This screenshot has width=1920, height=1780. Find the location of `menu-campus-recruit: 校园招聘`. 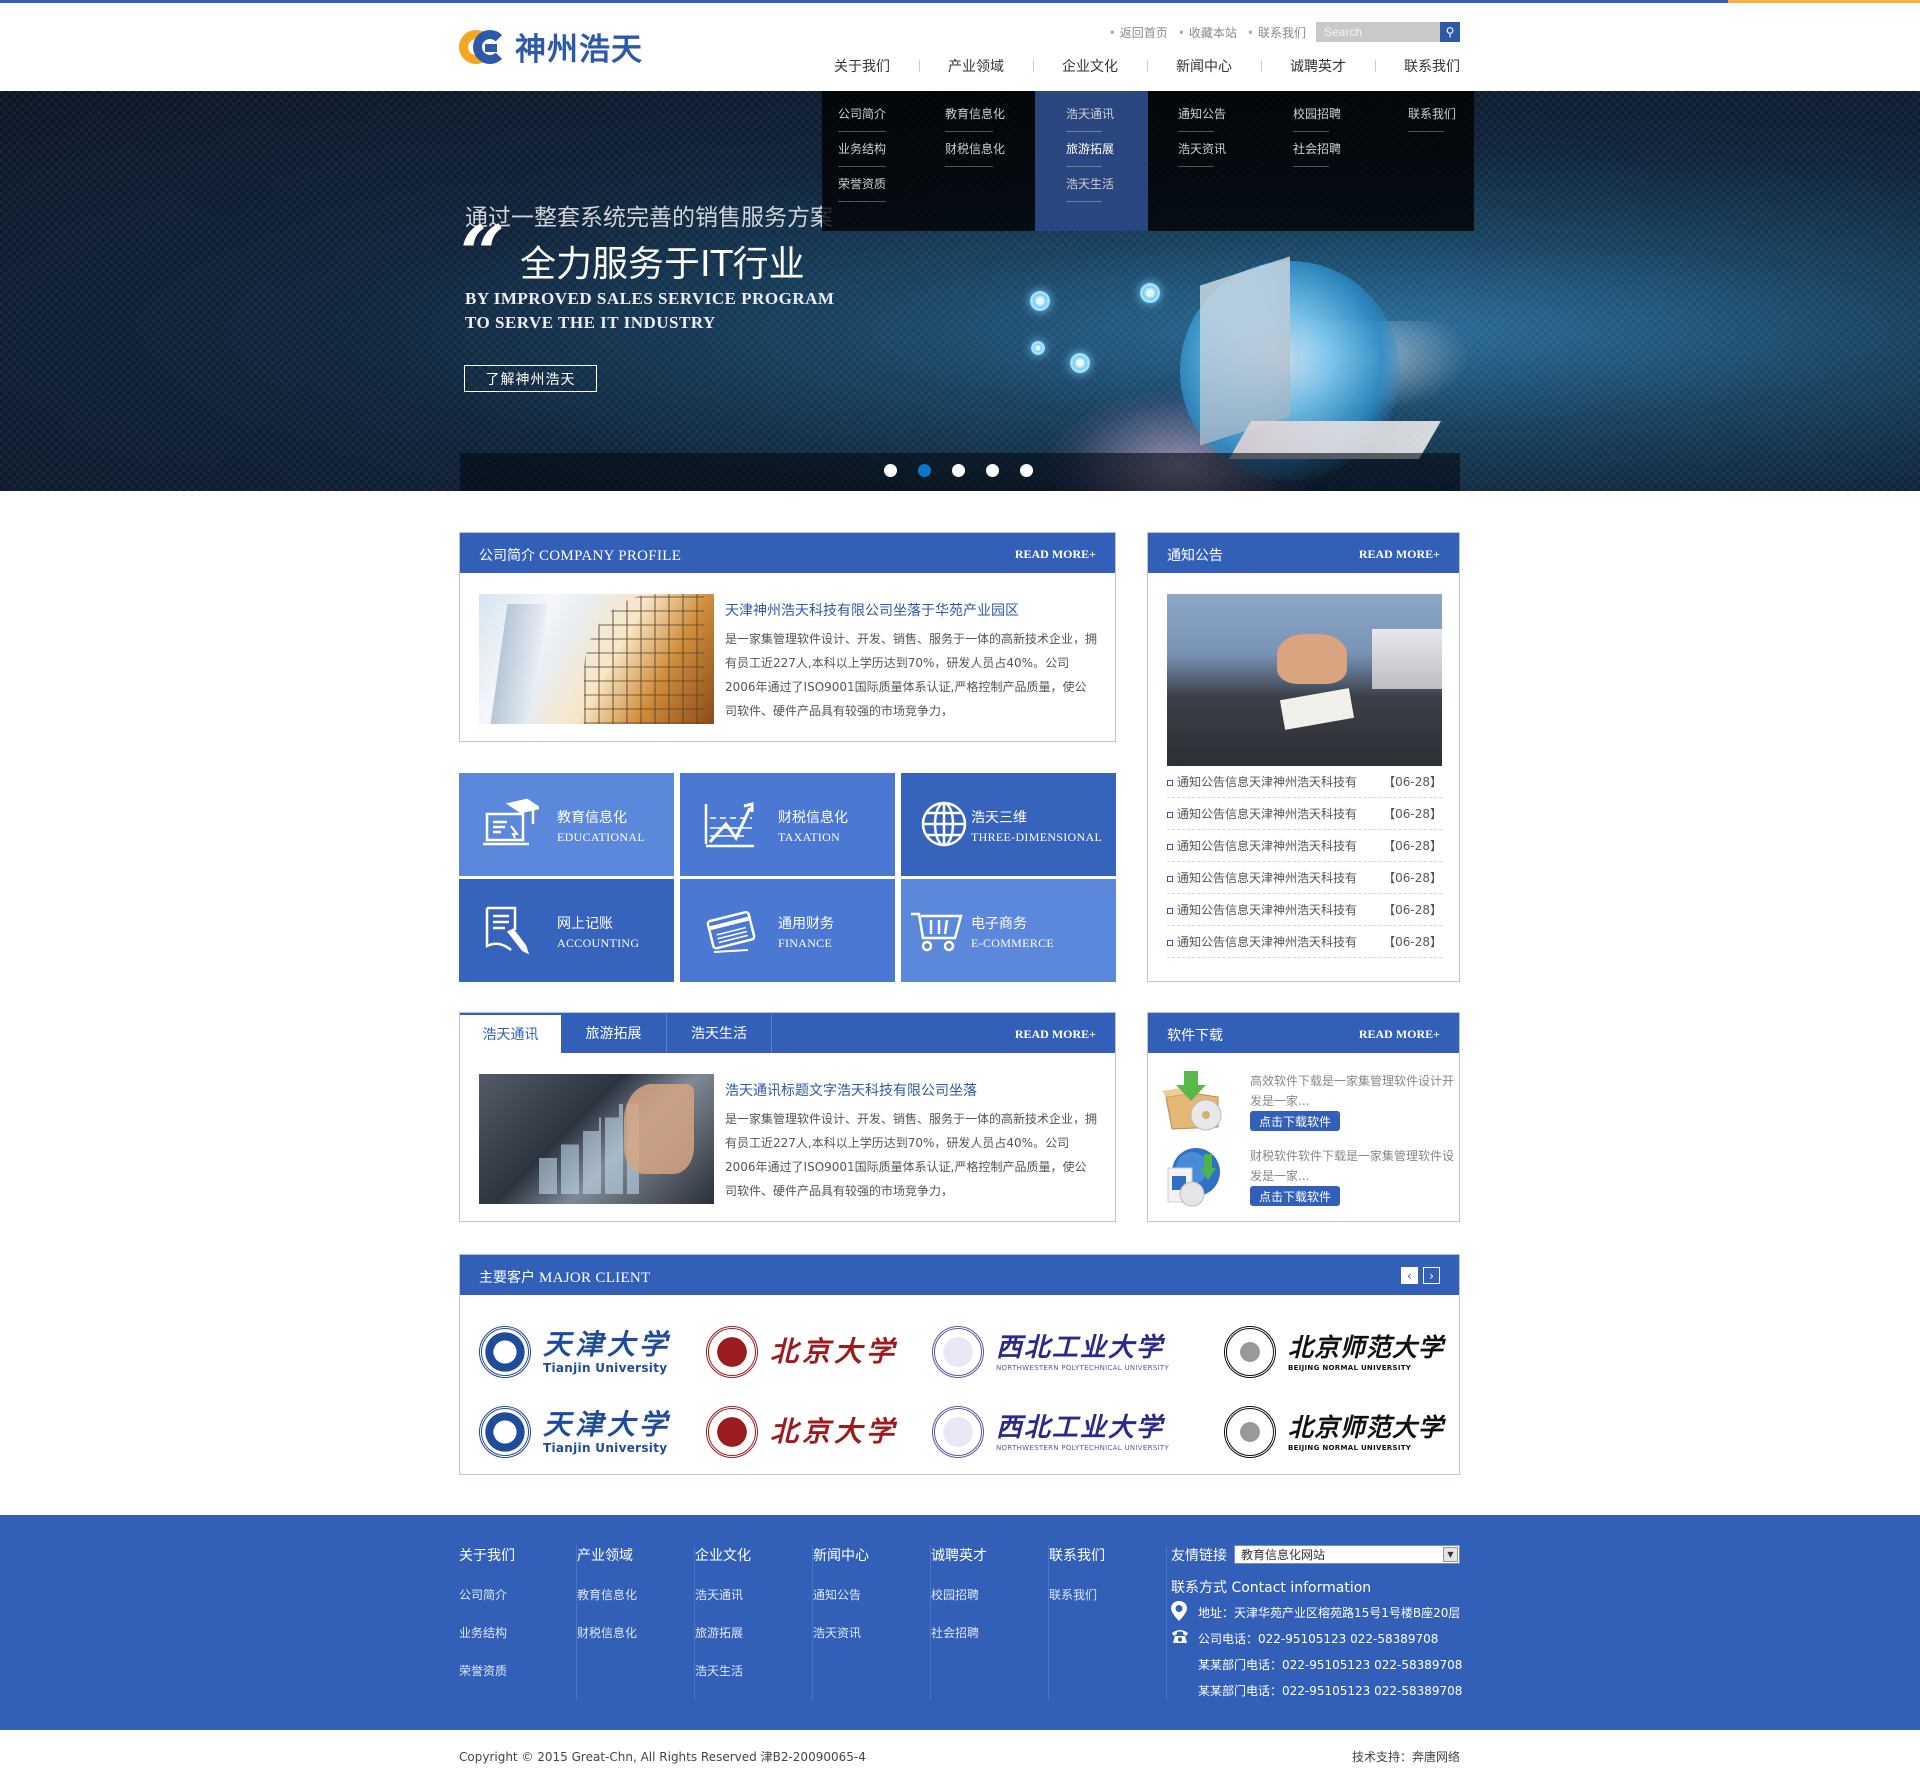

menu-campus-recruit: 校园招聘 is located at coordinates (1317, 113).